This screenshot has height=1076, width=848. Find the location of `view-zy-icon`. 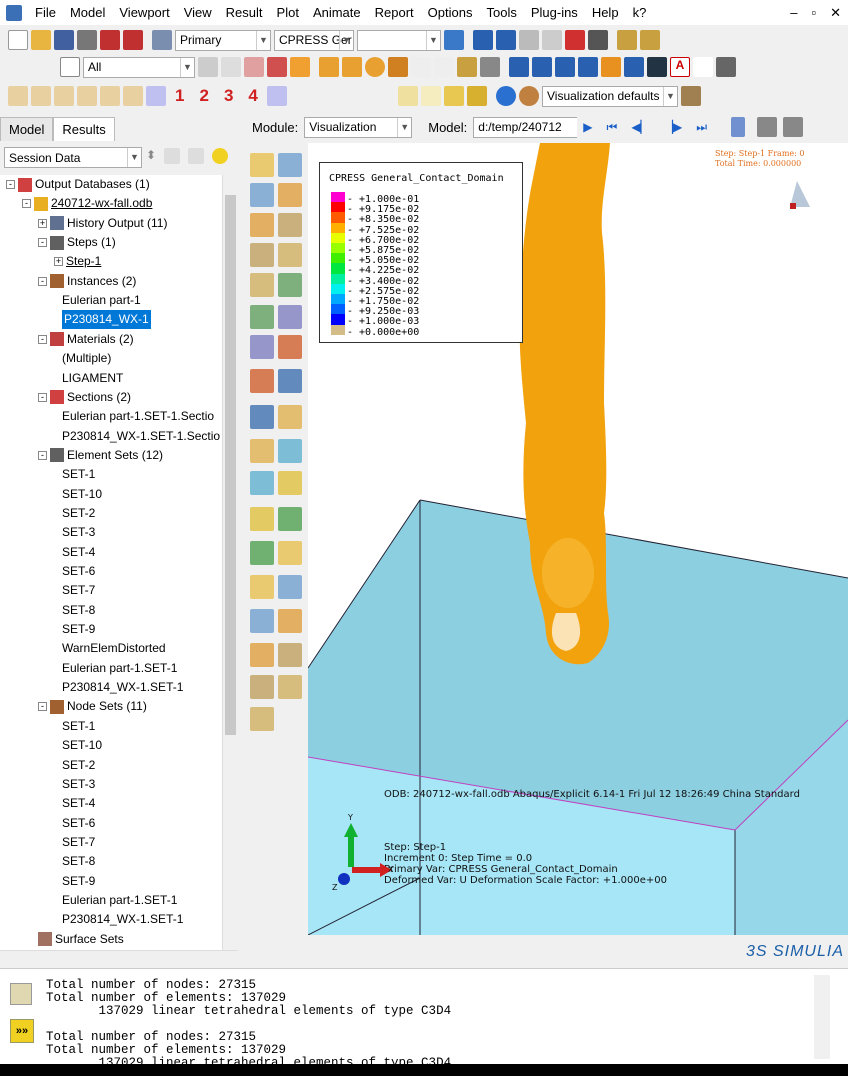

view-zy-icon is located at coordinates (133, 96).